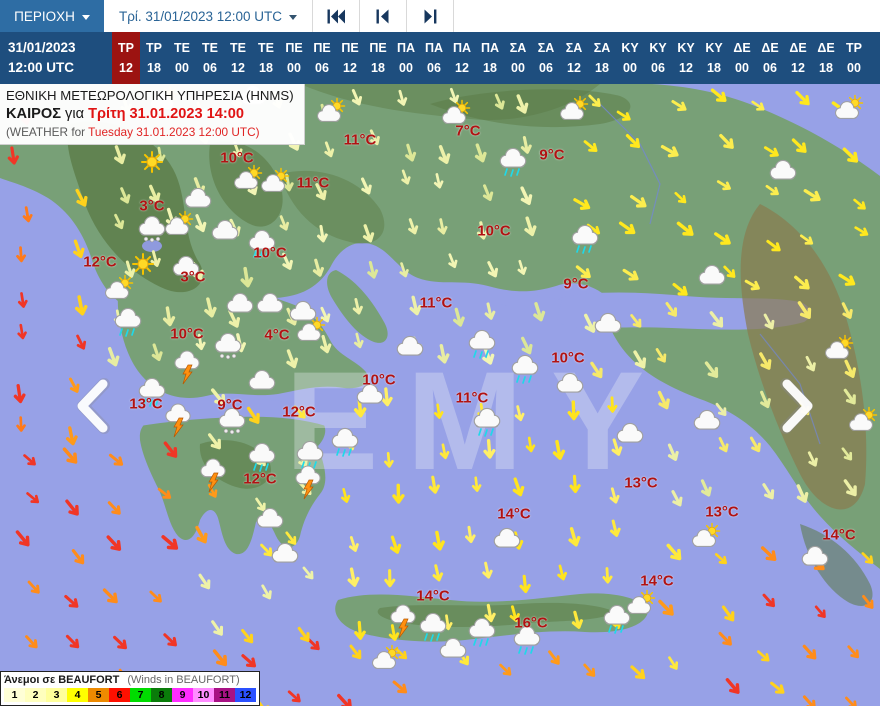 This screenshot has width=880, height=706. I want to click on beaufort-scale-cell: 4, so click(77, 695).